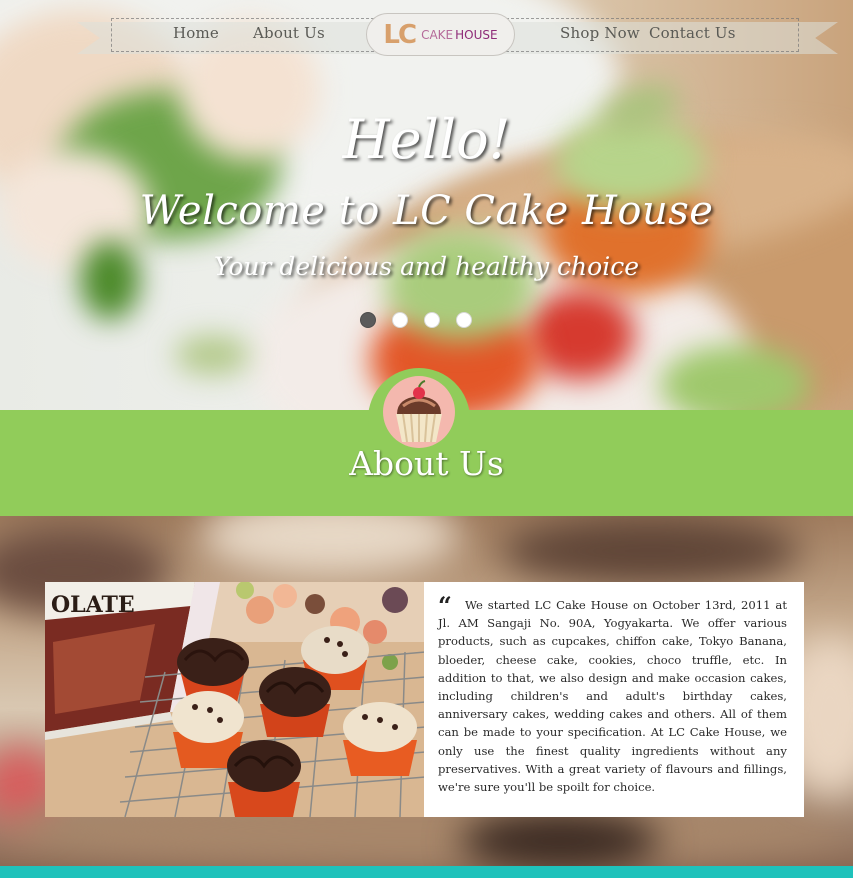 The height and width of the screenshot is (878, 853). What do you see at coordinates (400, 34) in the screenshot?
I see `logo-lc-text: LC` at bounding box center [400, 34].